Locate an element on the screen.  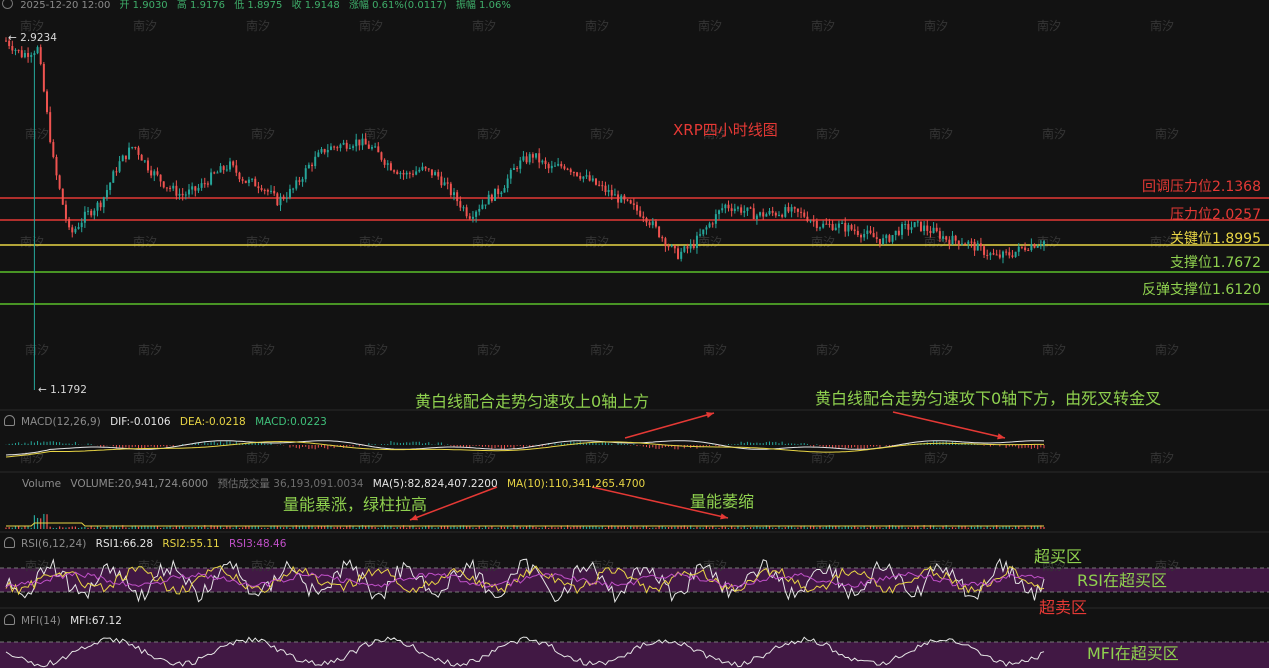
rsi-status-label: RSI在超买区 is located at coordinates (1122, 580).